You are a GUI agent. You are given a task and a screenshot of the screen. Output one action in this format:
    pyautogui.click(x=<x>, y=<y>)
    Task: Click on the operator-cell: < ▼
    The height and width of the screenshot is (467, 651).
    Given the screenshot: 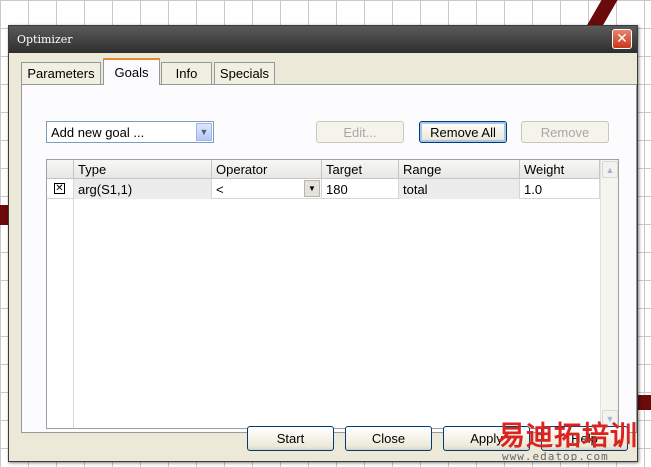 What is the action you would take?
    pyautogui.click(x=267, y=189)
    